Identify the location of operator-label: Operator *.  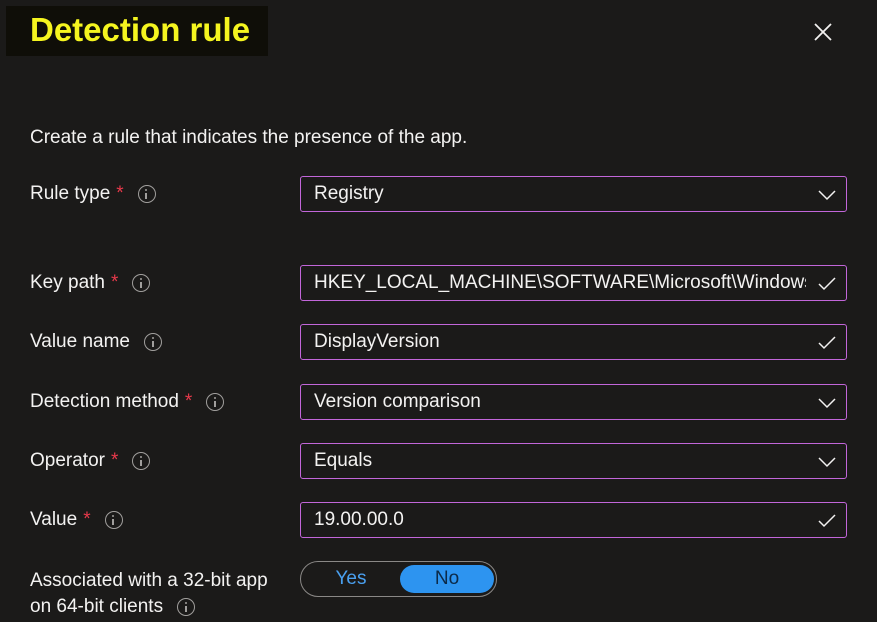
(90, 461).